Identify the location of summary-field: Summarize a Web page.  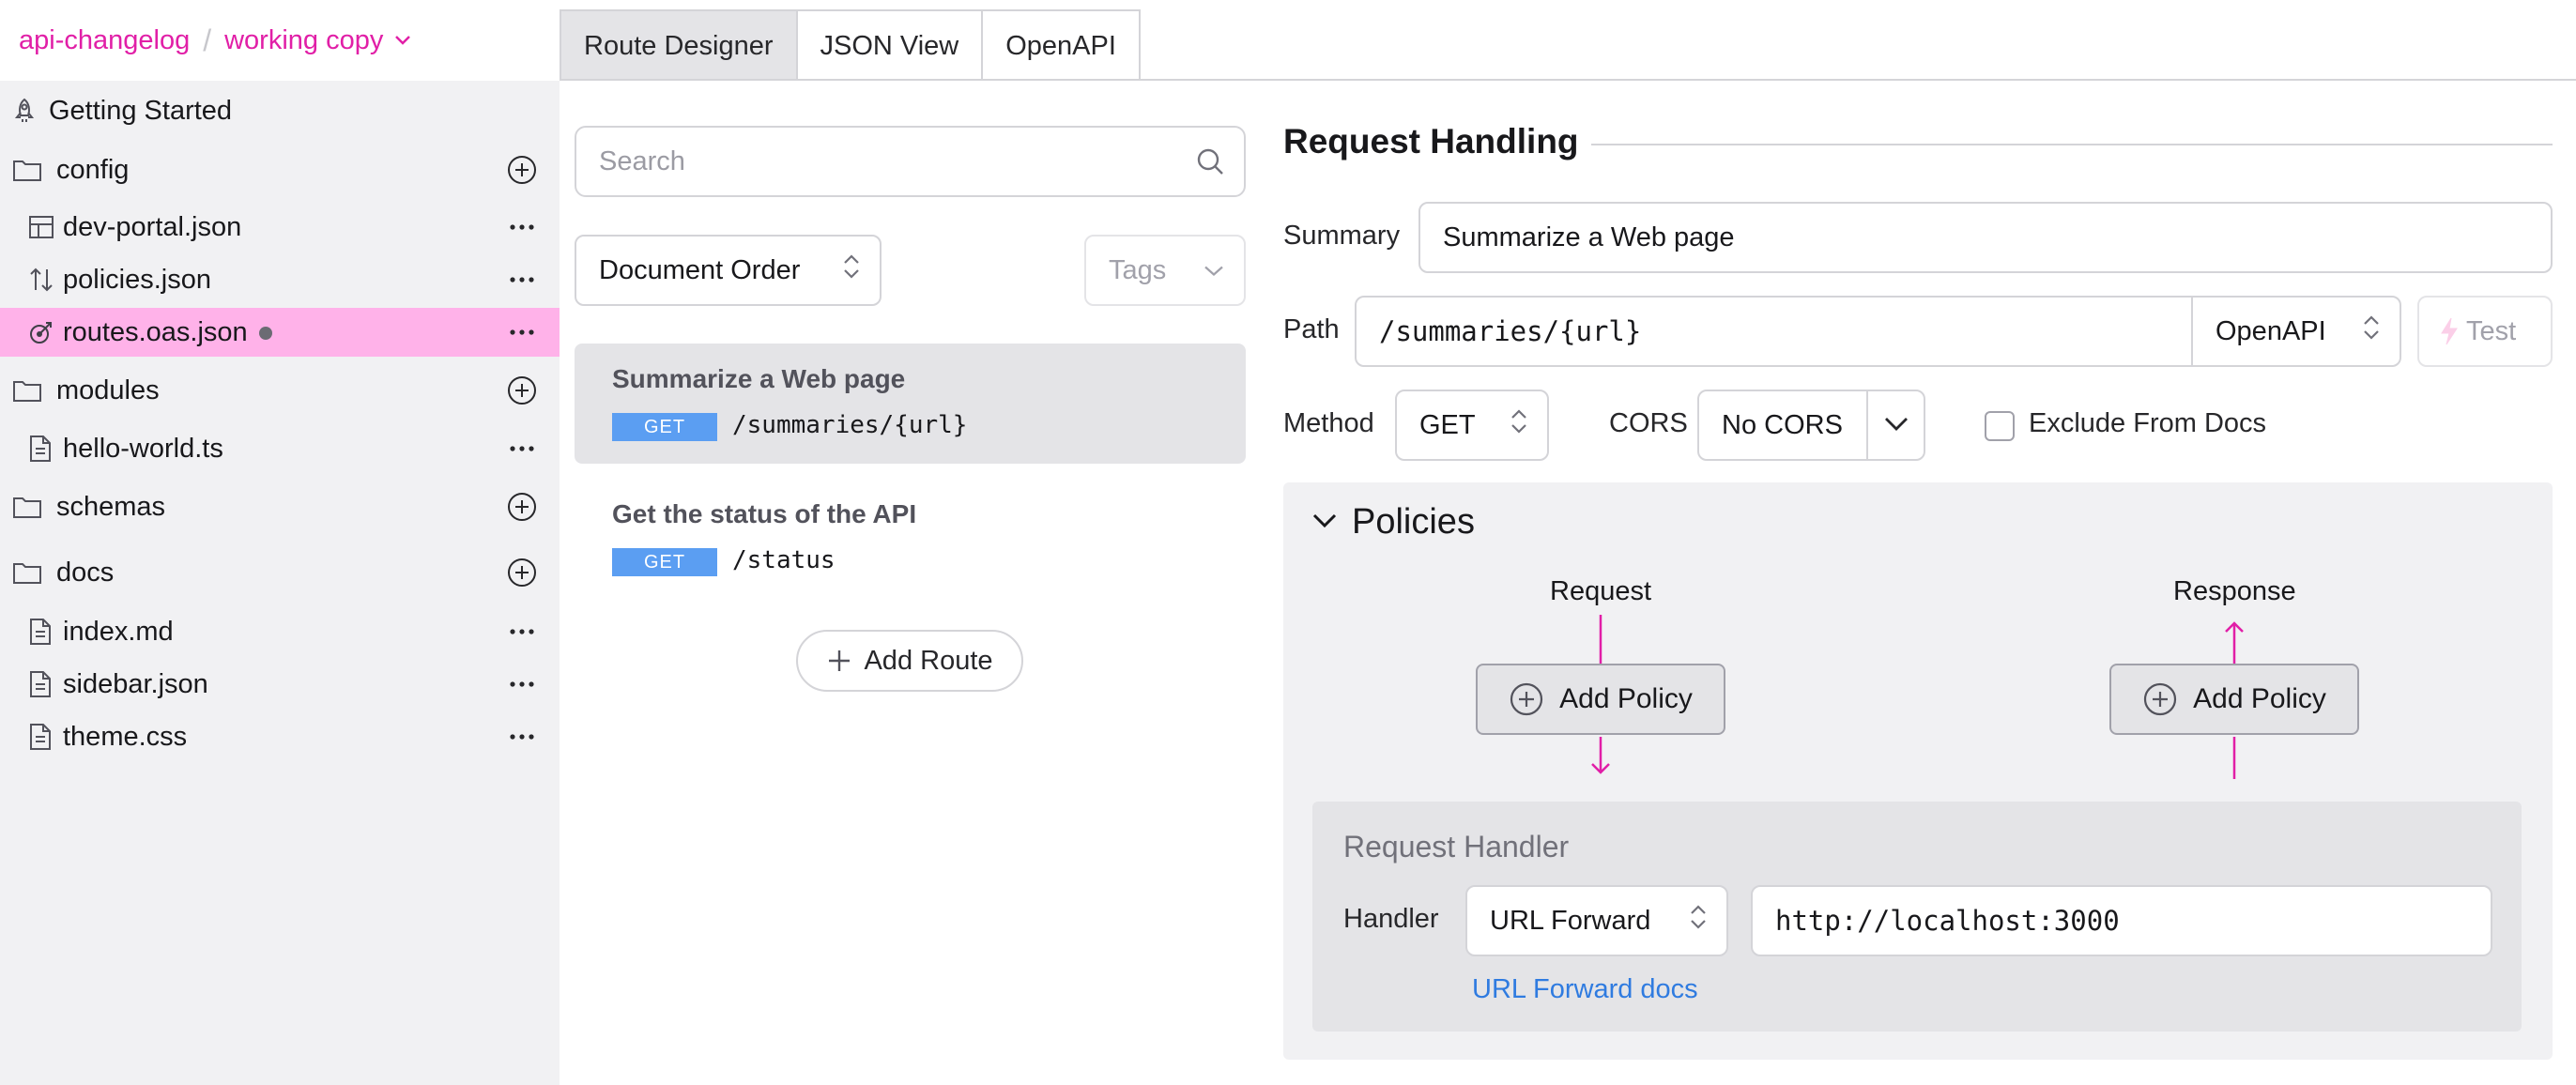
(1986, 237).